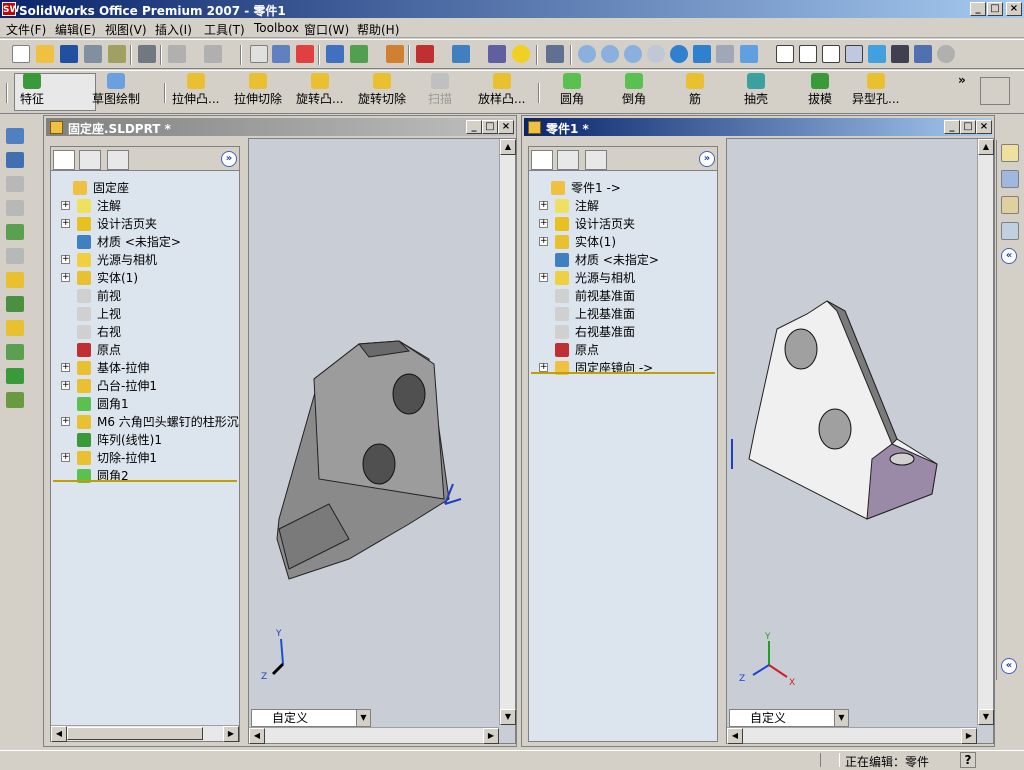  I want to click on menu-edit: 编辑(E), so click(75, 29).